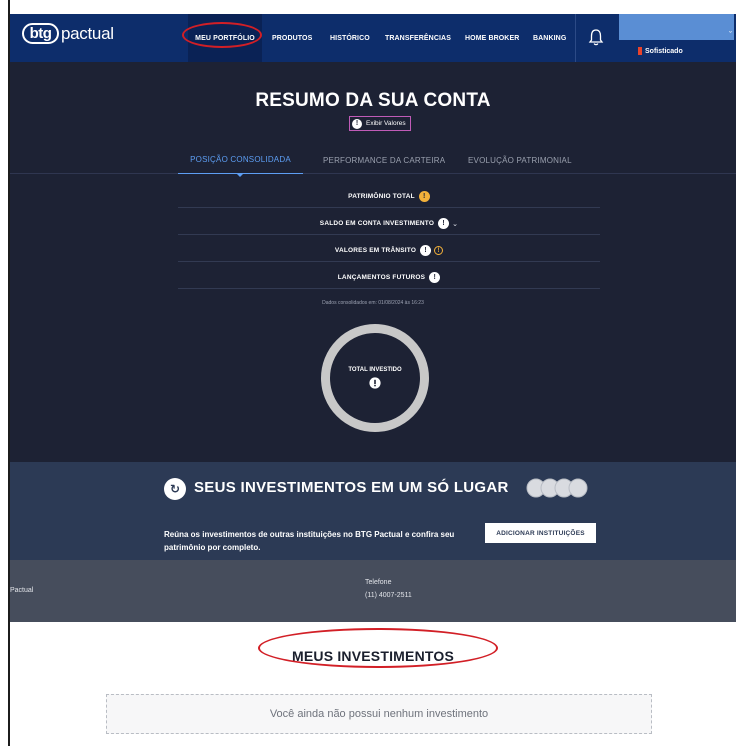 The image size is (736, 746). Describe the element at coordinates (240, 175) in the screenshot. I see `active-tab-arrow-icon` at that location.